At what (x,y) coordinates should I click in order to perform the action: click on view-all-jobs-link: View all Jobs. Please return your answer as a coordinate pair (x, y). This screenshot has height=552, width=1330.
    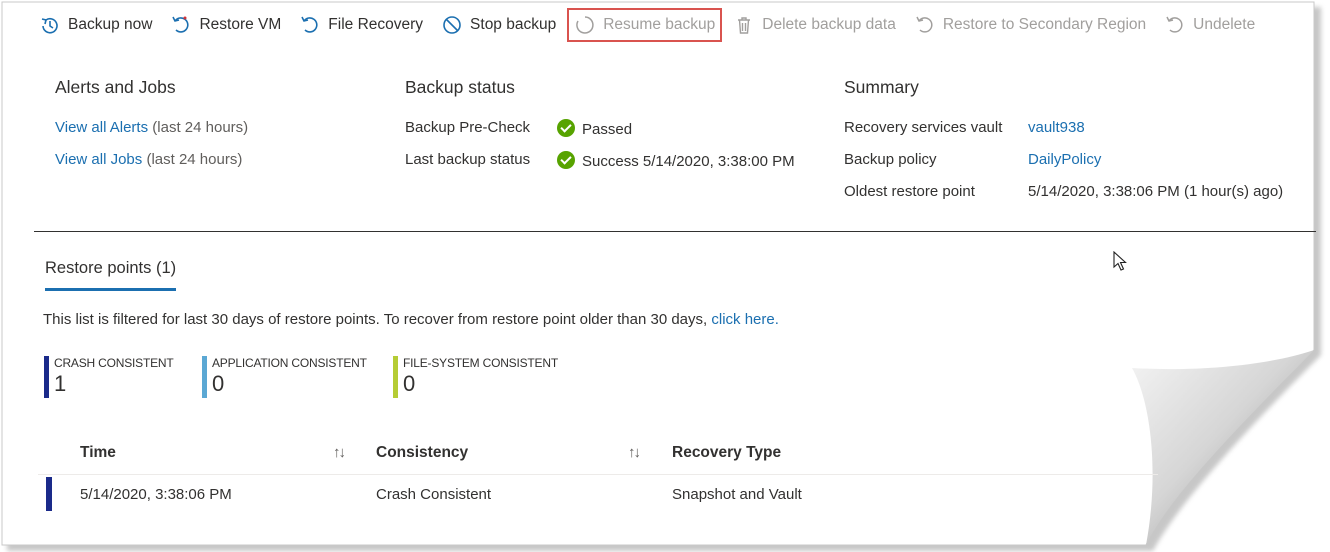
    Looking at the image, I should click on (98, 159).